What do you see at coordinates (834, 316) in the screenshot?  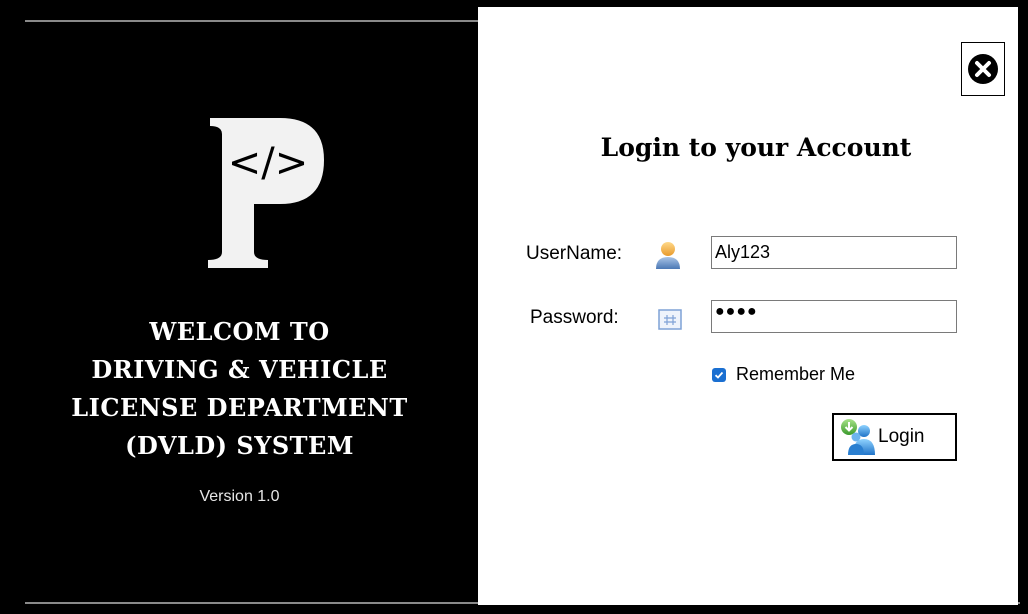 I see `password-field: ●●●●` at bounding box center [834, 316].